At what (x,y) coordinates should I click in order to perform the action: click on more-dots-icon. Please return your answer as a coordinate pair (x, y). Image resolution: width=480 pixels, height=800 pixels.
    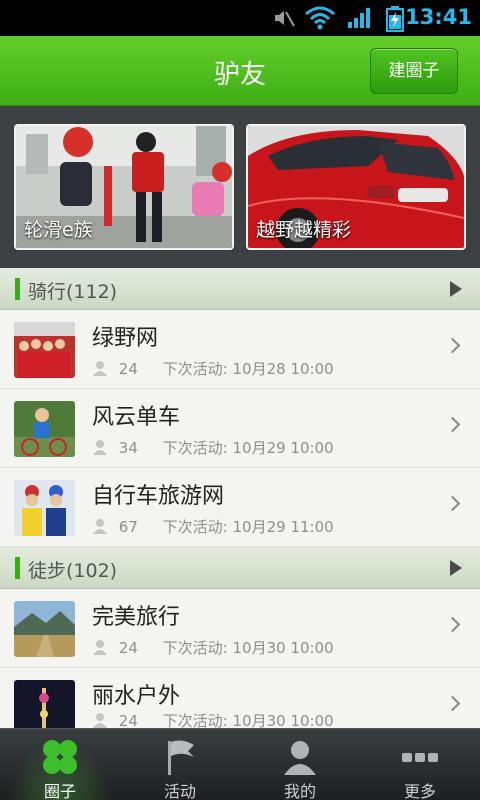
    Looking at the image, I should click on (420, 757).